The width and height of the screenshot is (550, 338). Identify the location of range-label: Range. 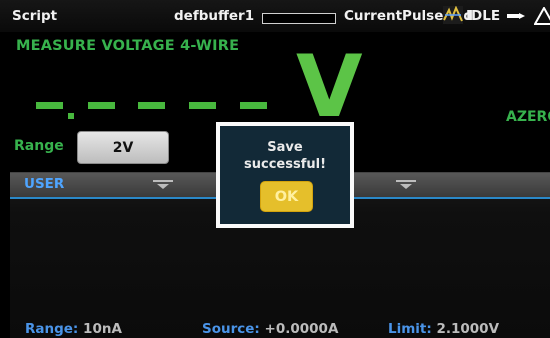
(39, 146).